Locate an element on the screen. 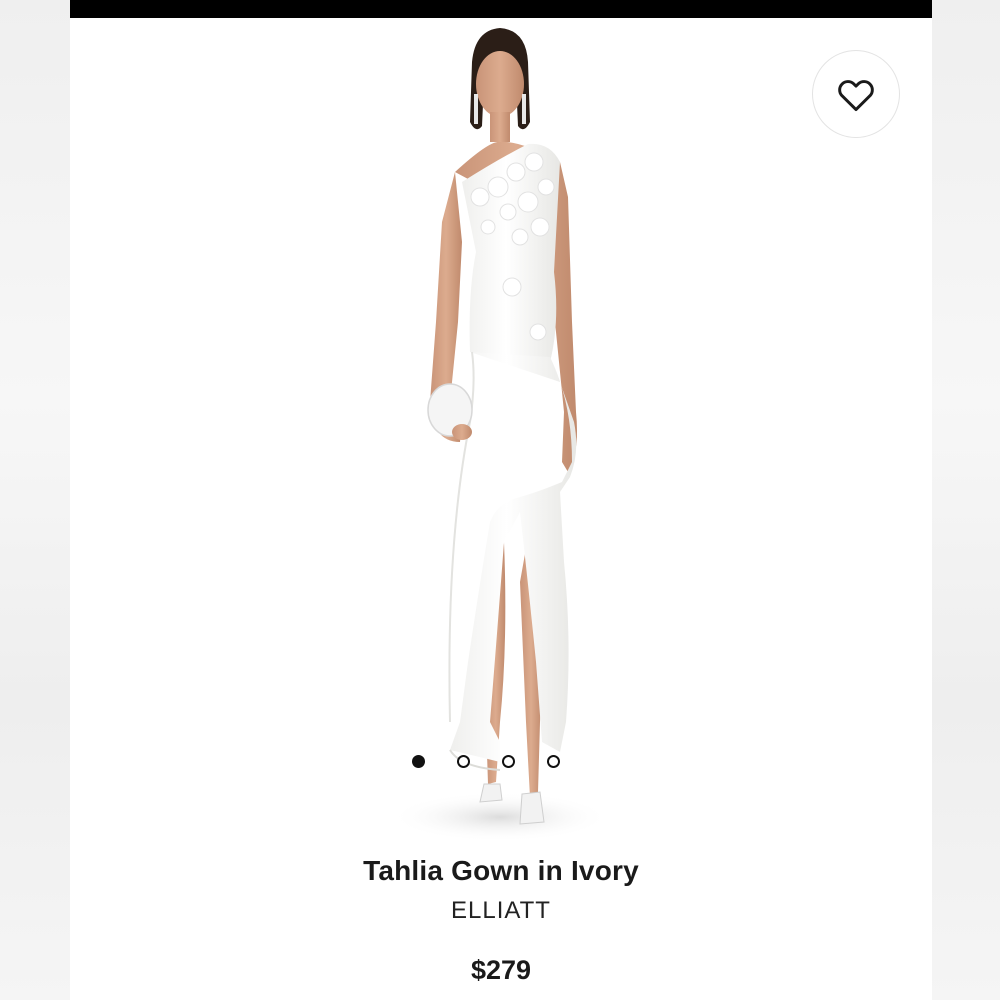 Image resolution: width=1000 pixels, height=1000 pixels. image-carousel-dots is located at coordinates (486, 761).